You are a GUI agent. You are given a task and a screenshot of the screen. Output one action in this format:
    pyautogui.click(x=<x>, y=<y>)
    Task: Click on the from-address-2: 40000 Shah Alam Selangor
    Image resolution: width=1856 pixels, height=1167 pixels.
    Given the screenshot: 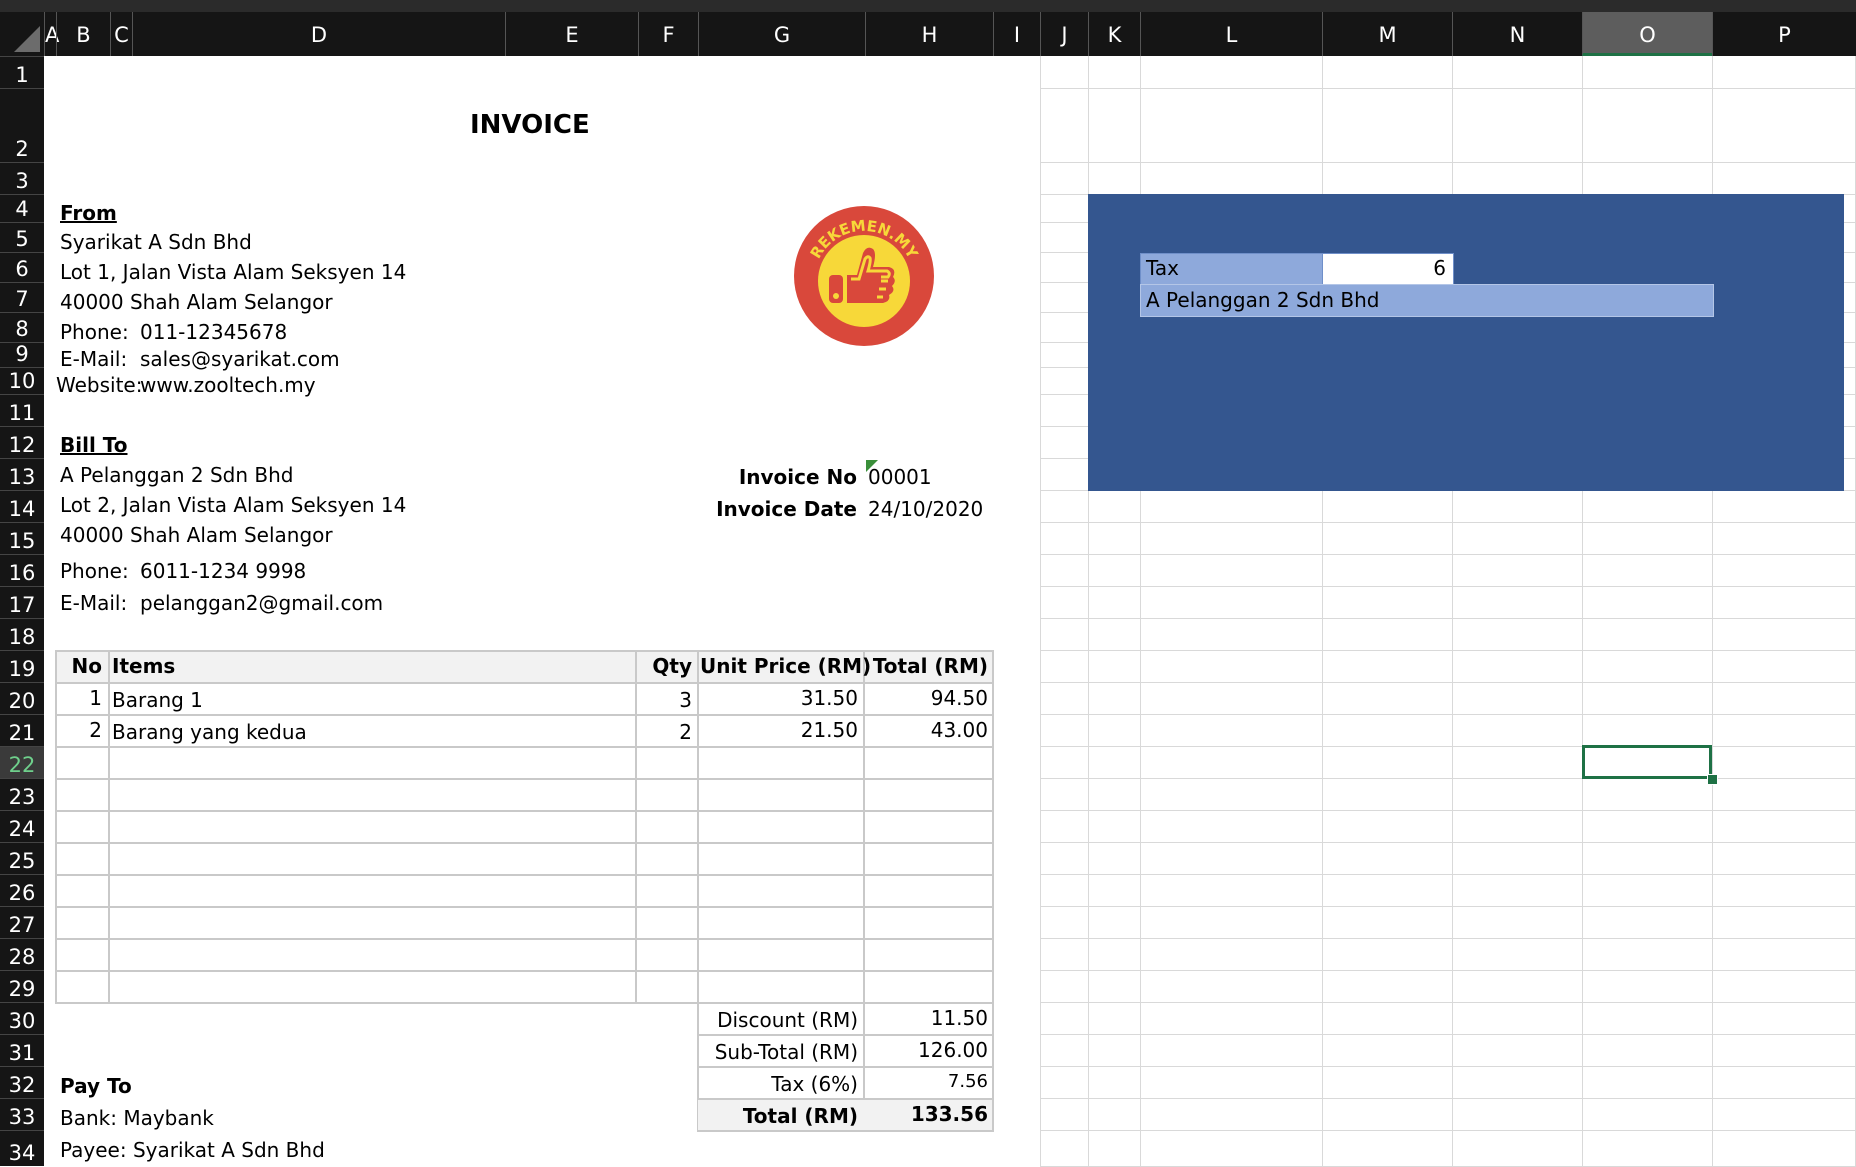 What is the action you would take?
    pyautogui.click(x=196, y=302)
    